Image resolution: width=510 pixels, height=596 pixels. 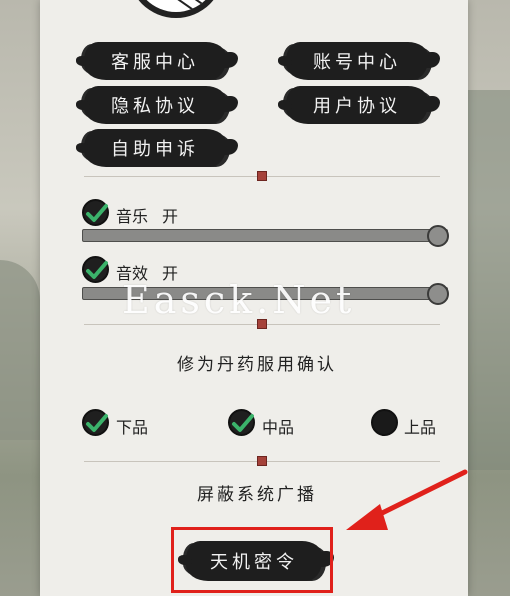 I want to click on self-appeal-button: 自助申诉, so click(x=157, y=148).